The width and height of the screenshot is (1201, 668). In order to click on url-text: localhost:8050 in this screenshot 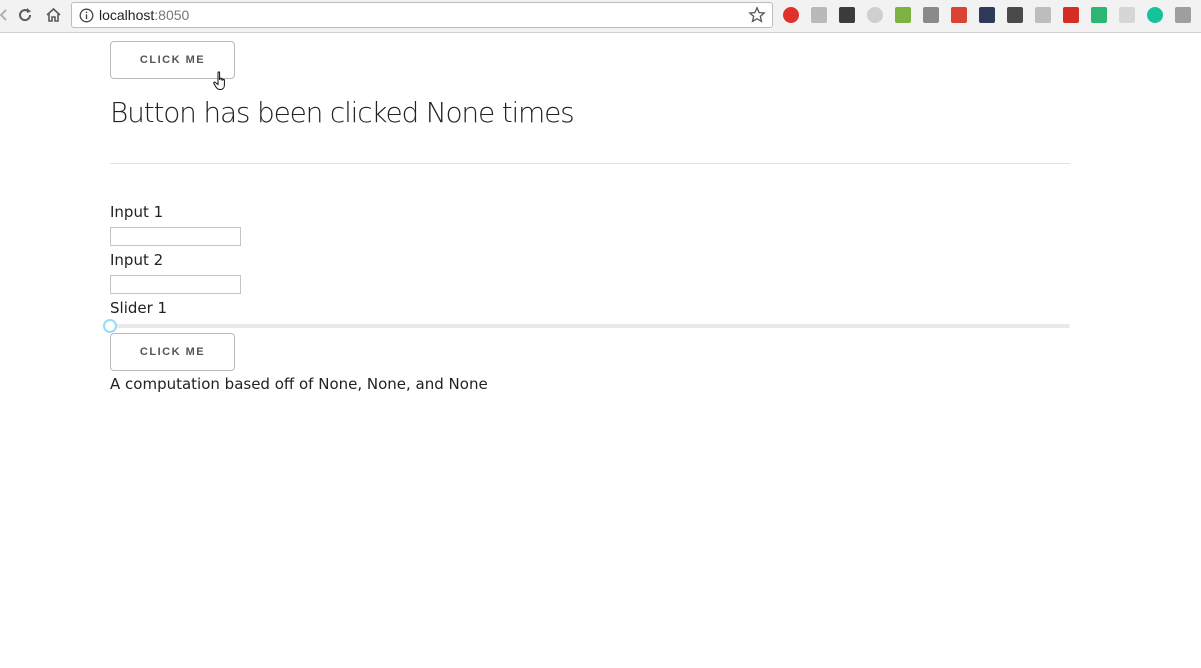, I will do `click(144, 15)`.